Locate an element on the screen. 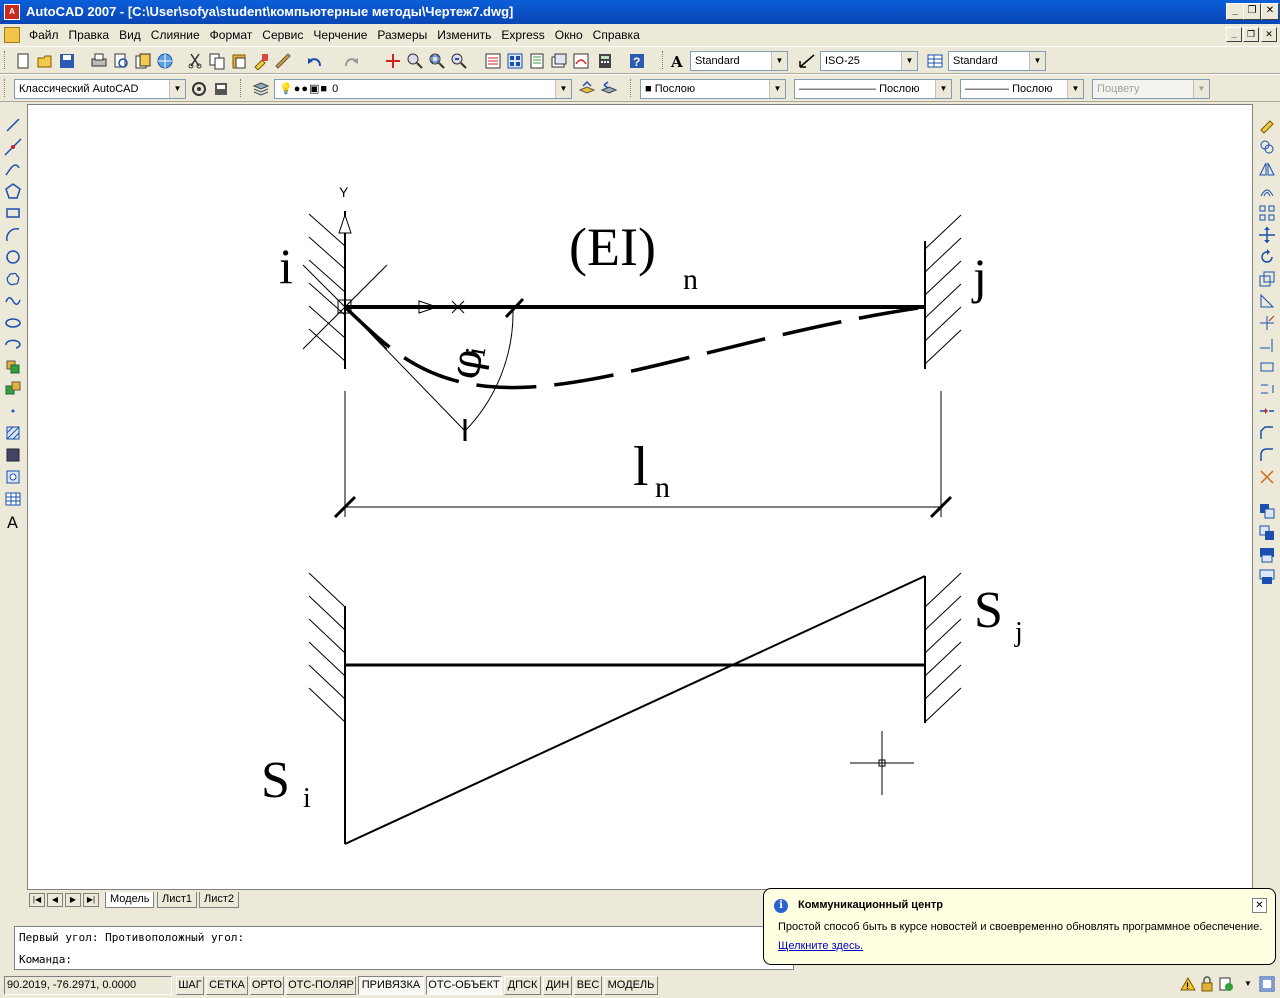 The width and height of the screenshot is (1280, 998). linetype-select: ——————— Послою ▼ is located at coordinates (873, 89).